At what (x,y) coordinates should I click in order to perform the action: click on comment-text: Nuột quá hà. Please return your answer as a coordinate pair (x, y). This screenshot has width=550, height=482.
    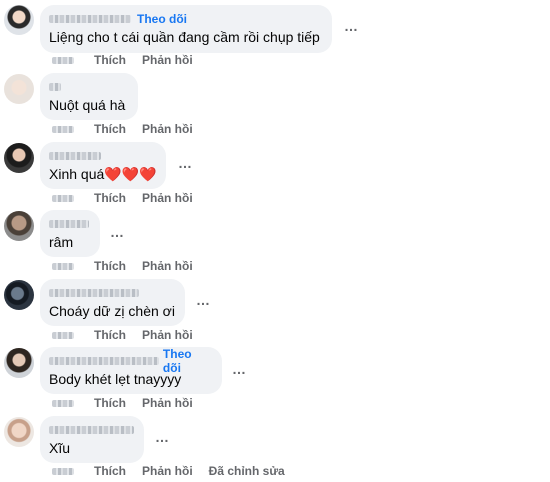
    Looking at the image, I should click on (87, 105).